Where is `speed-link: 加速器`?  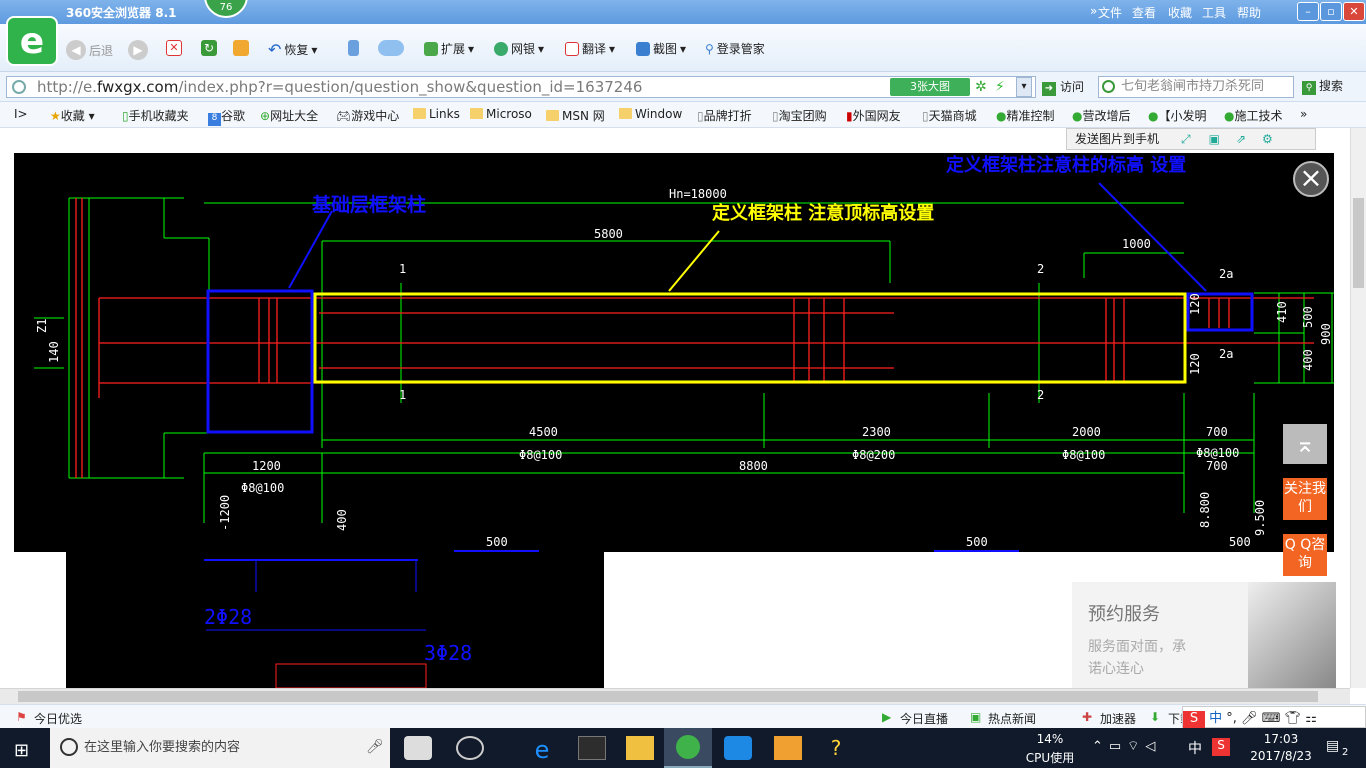
speed-link: 加速器 is located at coordinates (1118, 718).